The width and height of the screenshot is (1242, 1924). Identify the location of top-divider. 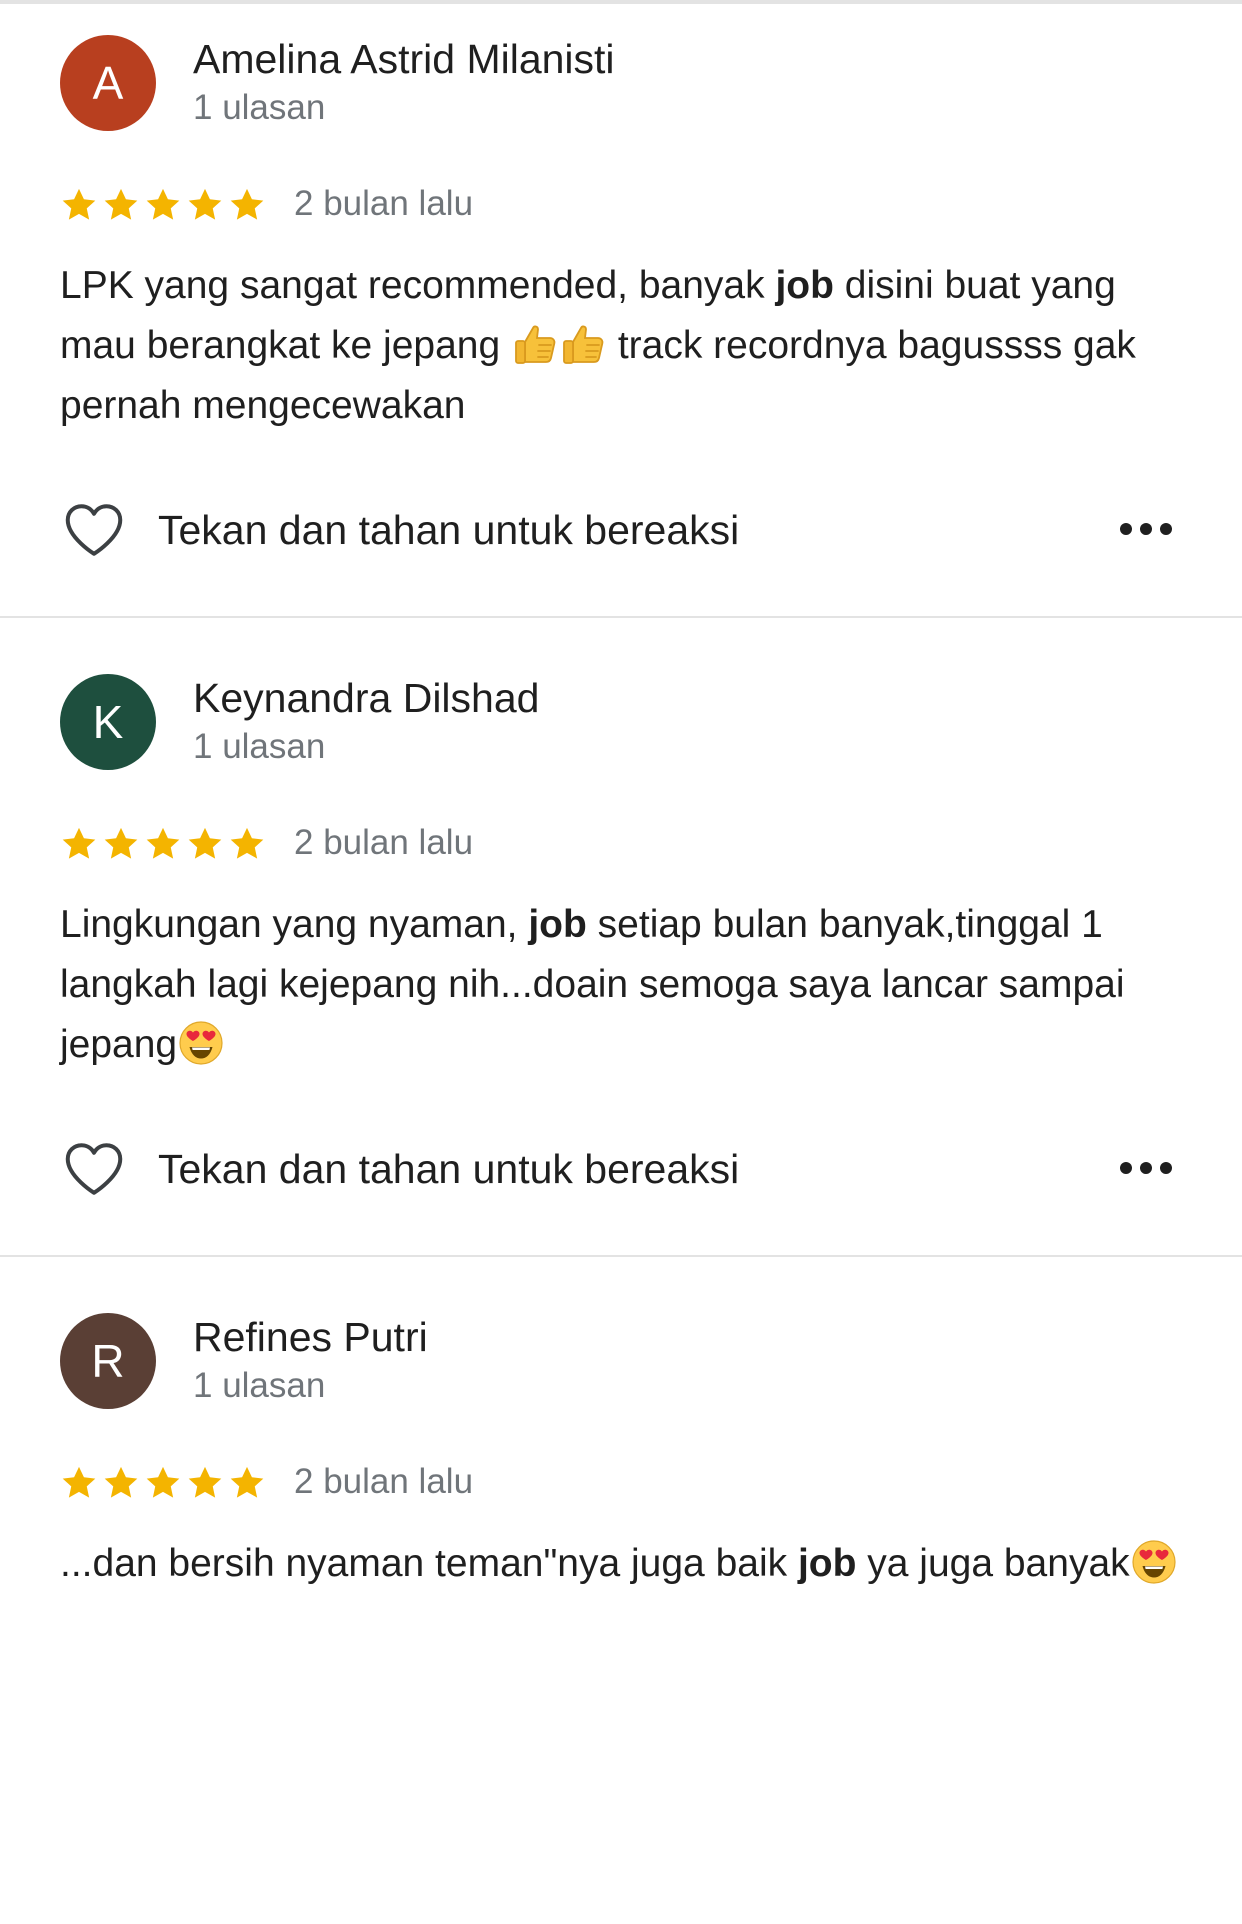
(621, 2).